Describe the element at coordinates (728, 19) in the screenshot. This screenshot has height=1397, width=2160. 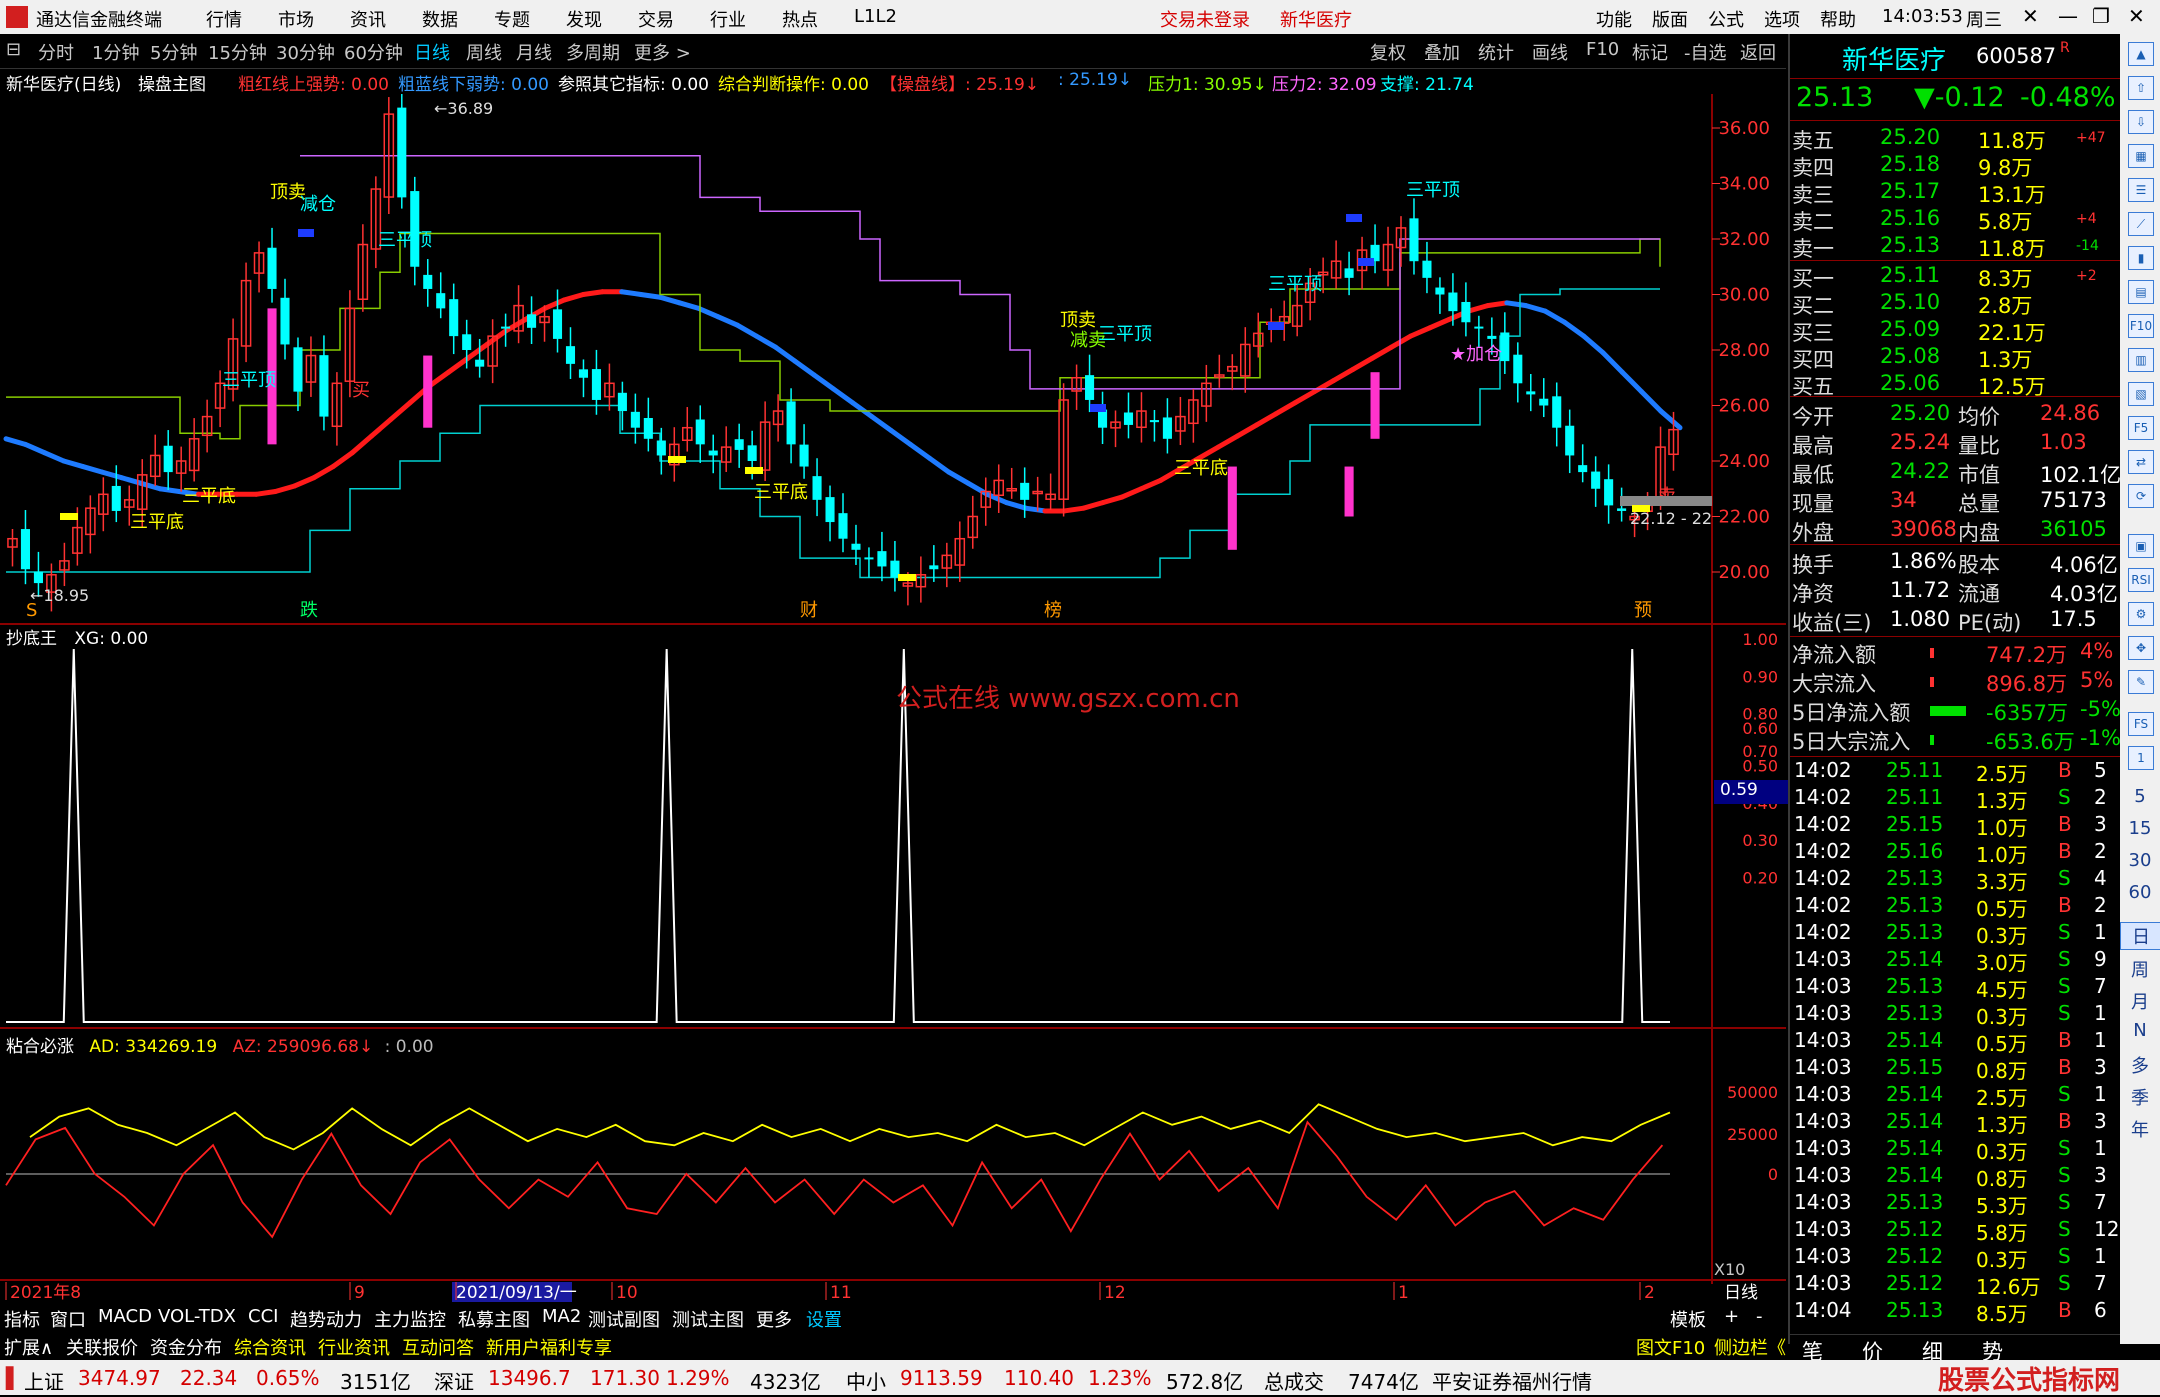
I see `menu-industry: 行业` at that location.